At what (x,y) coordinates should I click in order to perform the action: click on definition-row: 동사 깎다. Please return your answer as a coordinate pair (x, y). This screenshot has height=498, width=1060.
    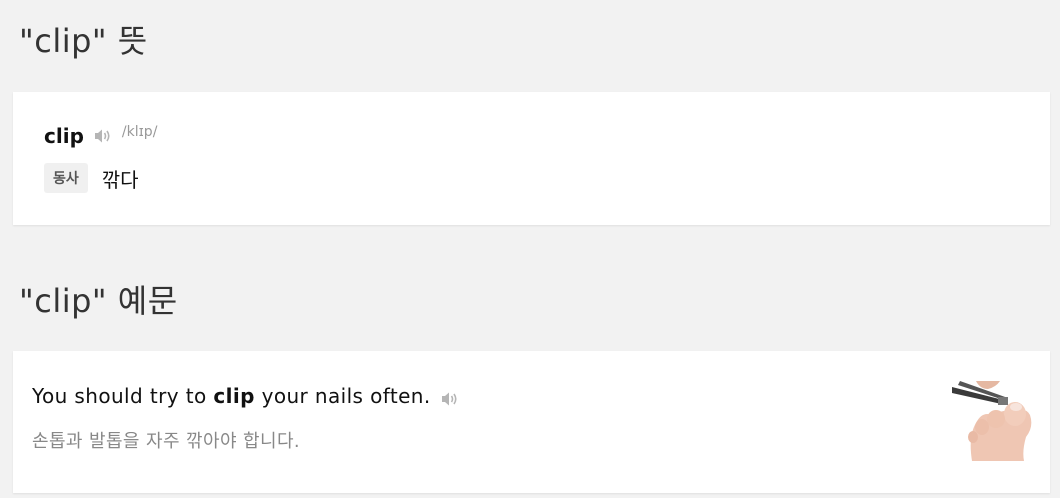
    Looking at the image, I should click on (91, 178).